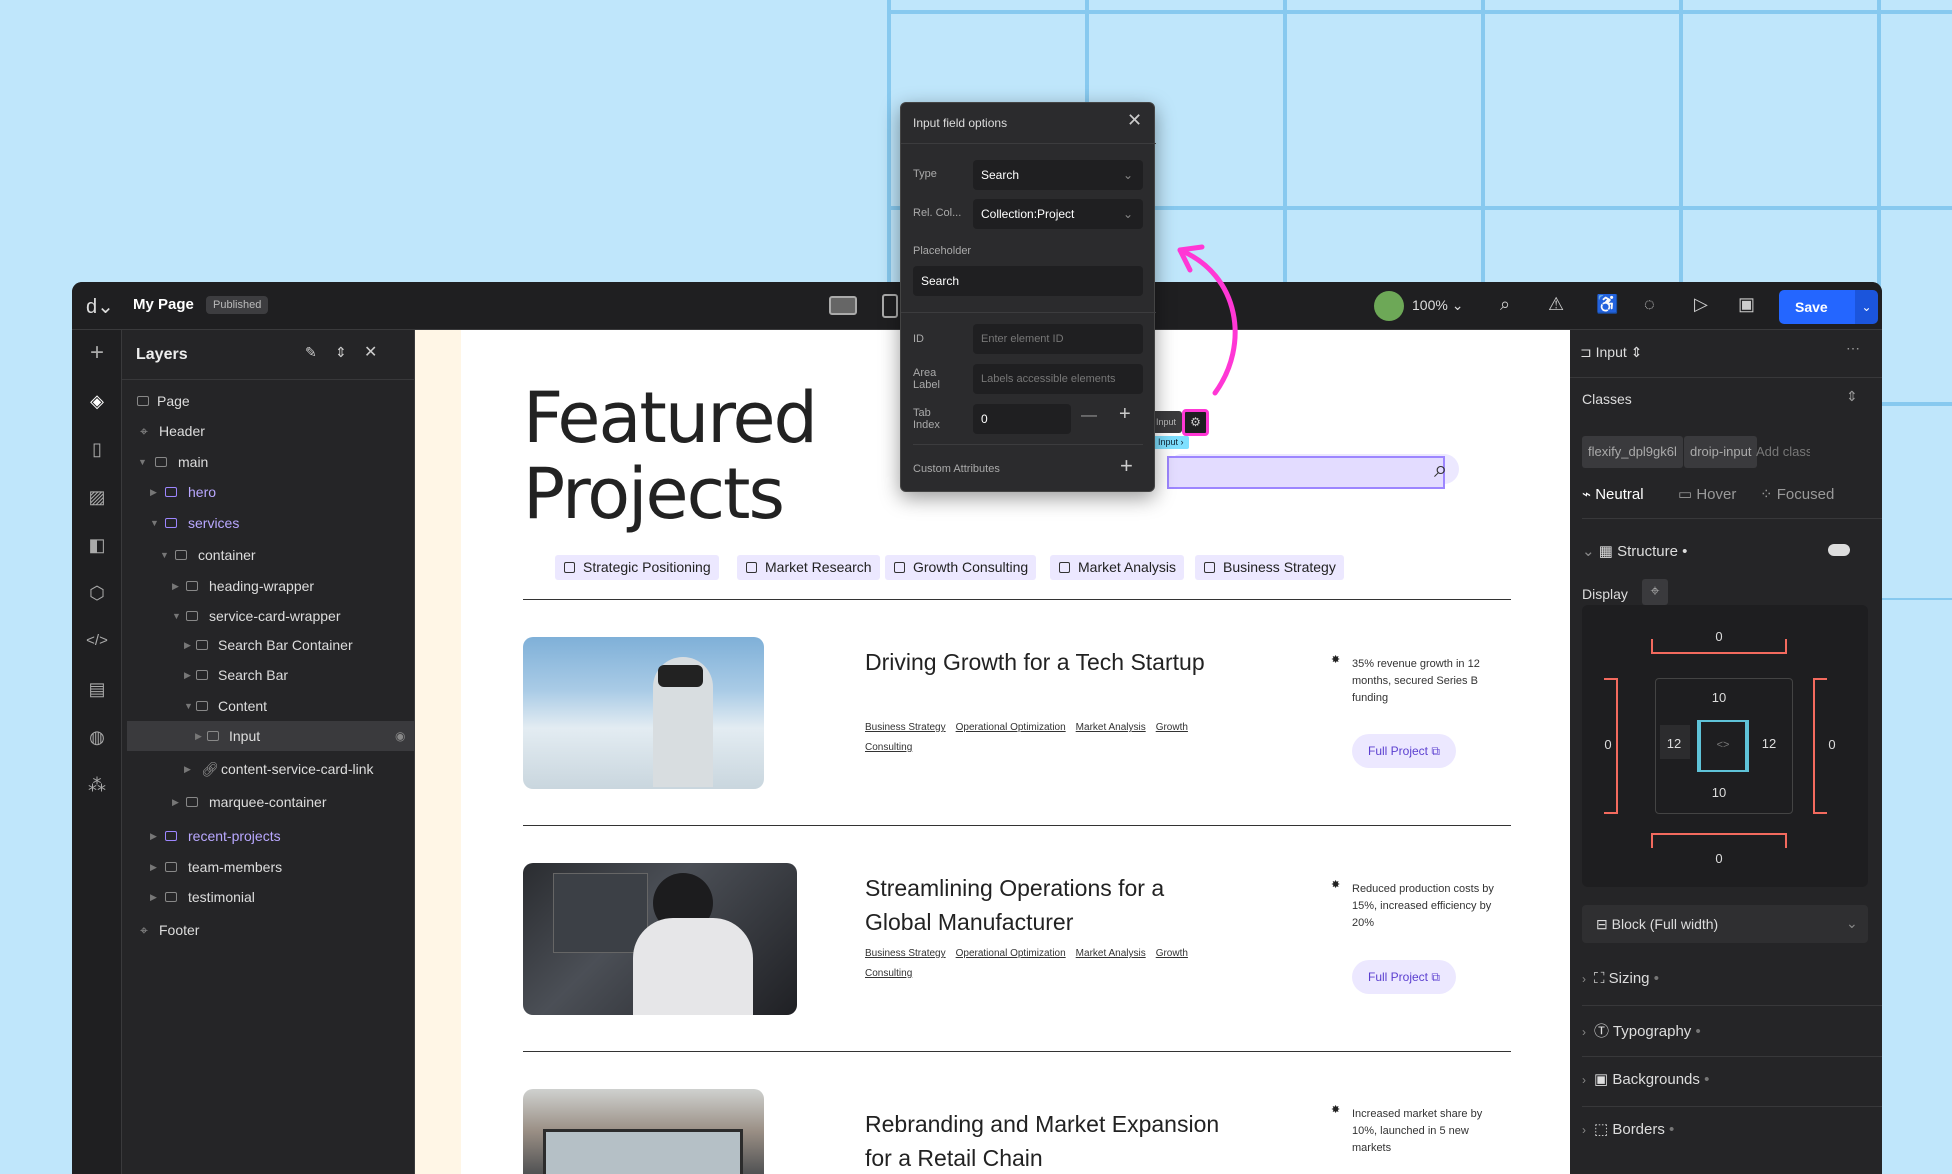  Describe the element at coordinates (1028, 281) in the screenshot. I see `placeholder-input: Search` at that location.